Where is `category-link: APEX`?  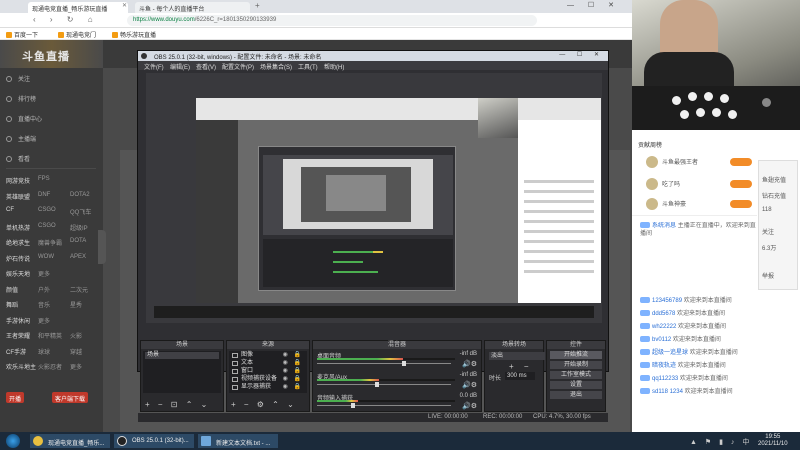 category-link: APEX is located at coordinates (78, 257).